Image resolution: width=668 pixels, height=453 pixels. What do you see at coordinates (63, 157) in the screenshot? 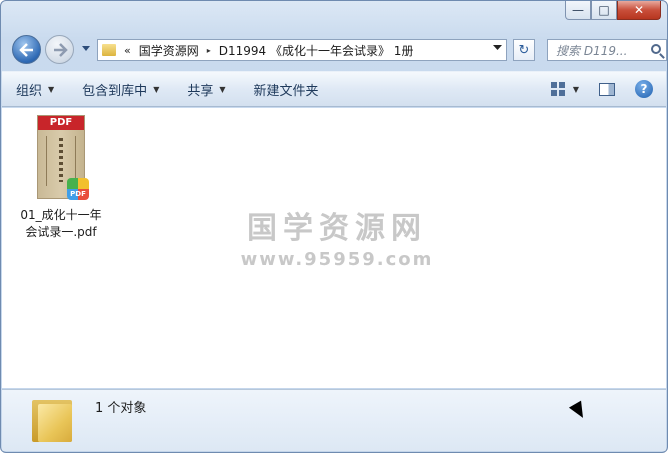
I see `pdf-thumbnail: PDF PDF` at bounding box center [63, 157].